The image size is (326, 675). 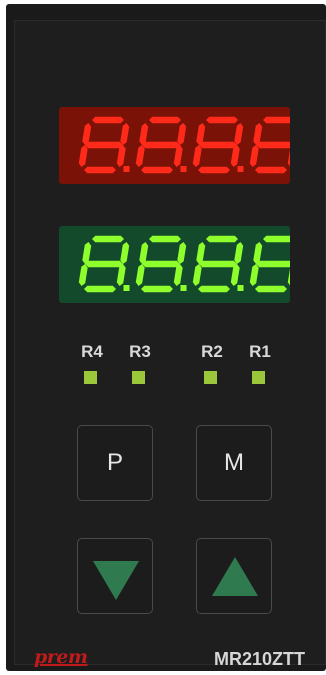 I want to click on relay-led-r1, so click(x=258, y=377).